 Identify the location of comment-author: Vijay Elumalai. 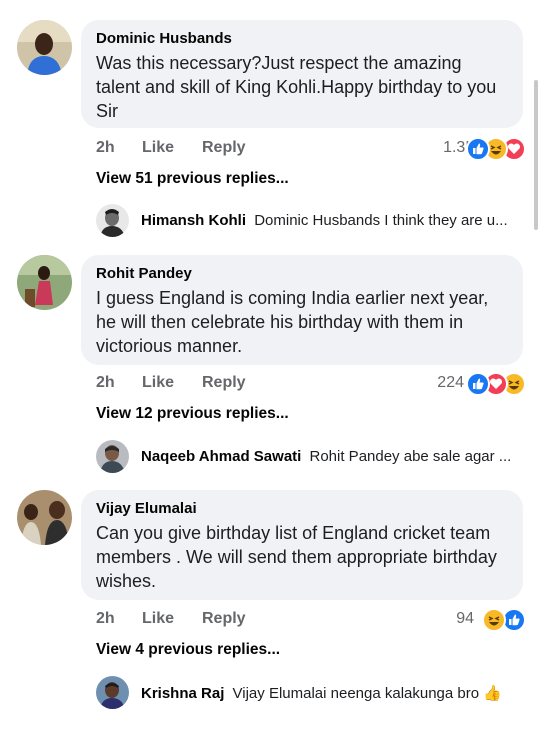
(302, 509).